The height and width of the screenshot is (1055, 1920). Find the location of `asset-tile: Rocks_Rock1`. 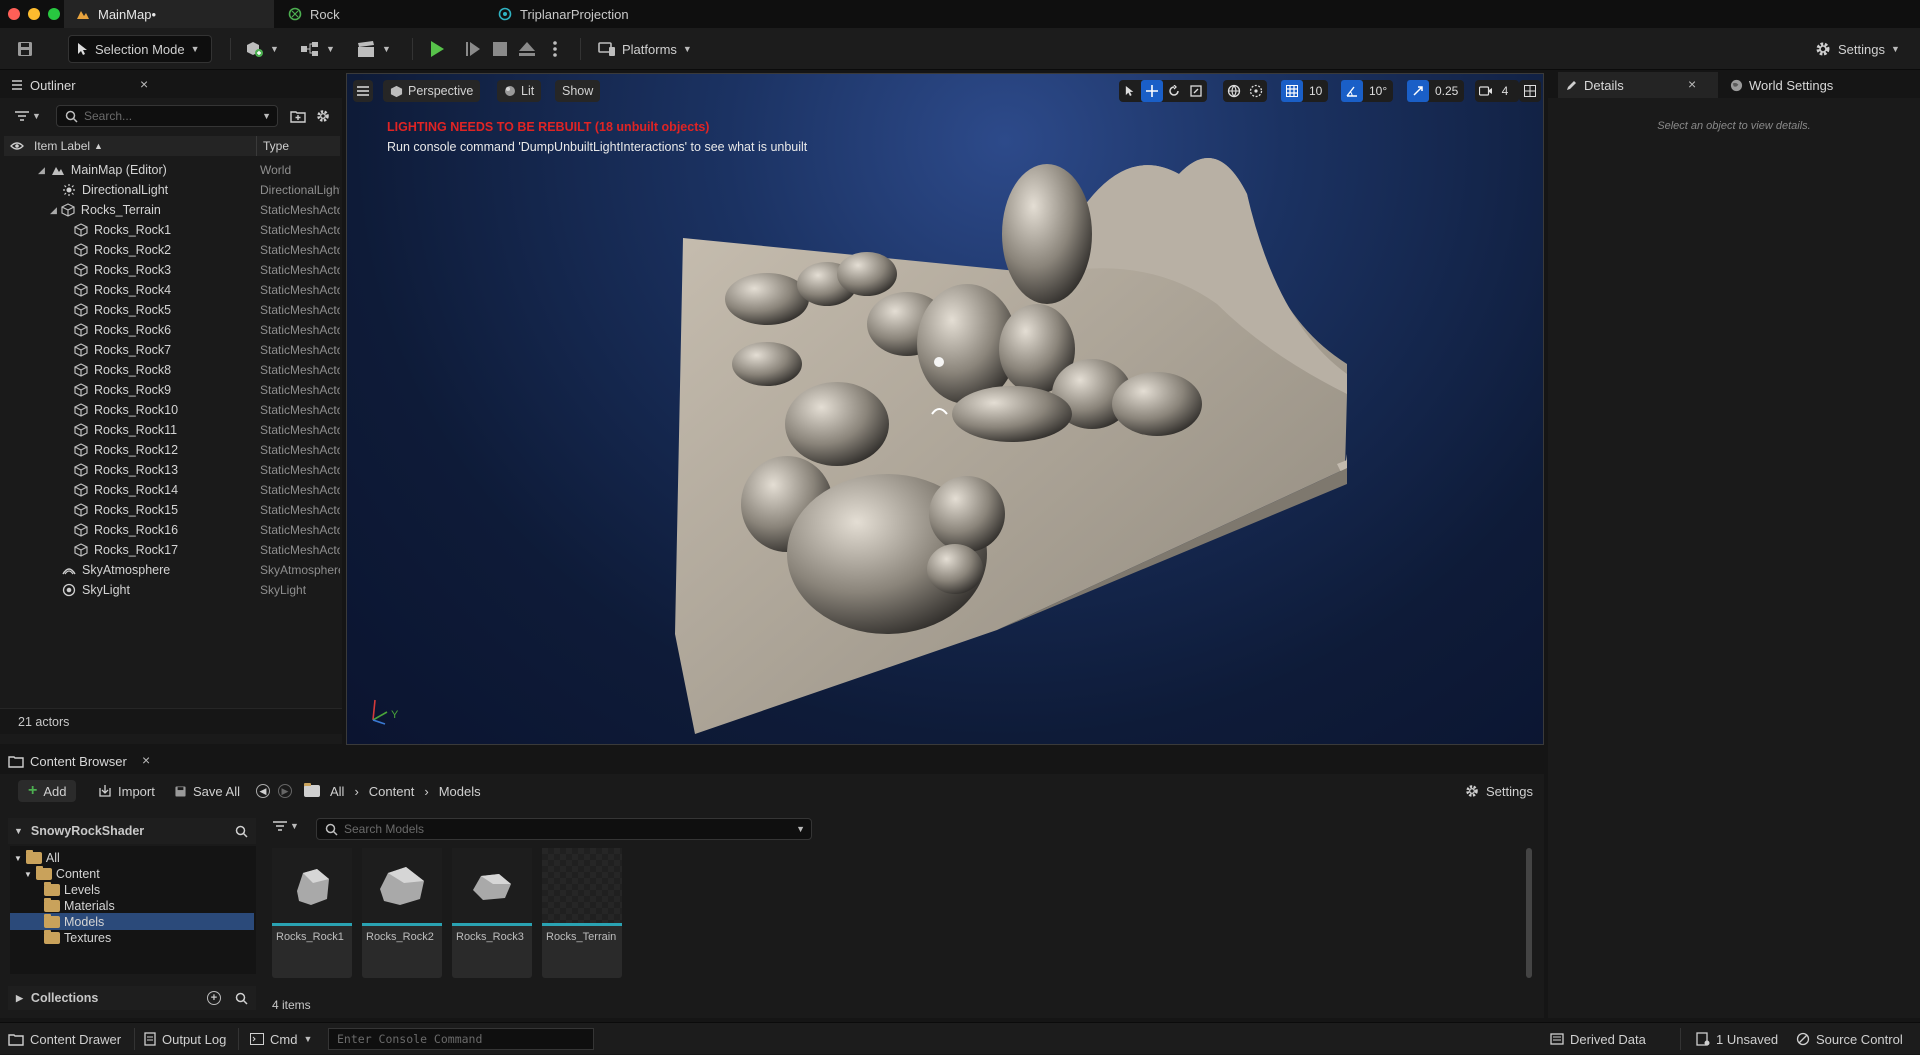

asset-tile: Rocks_Rock1 is located at coordinates (312, 913).